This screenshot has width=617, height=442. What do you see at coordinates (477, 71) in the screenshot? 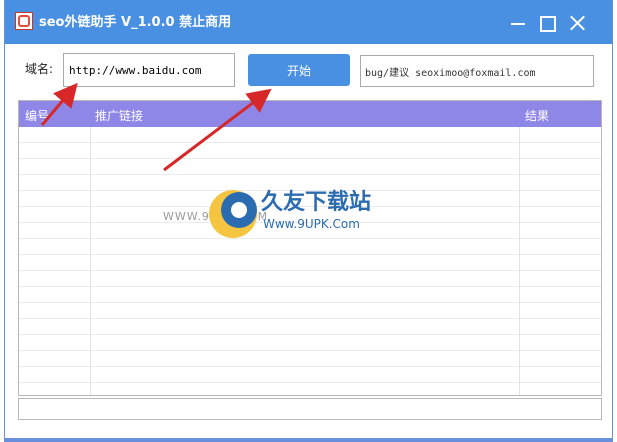
I see `contact-field` at bounding box center [477, 71].